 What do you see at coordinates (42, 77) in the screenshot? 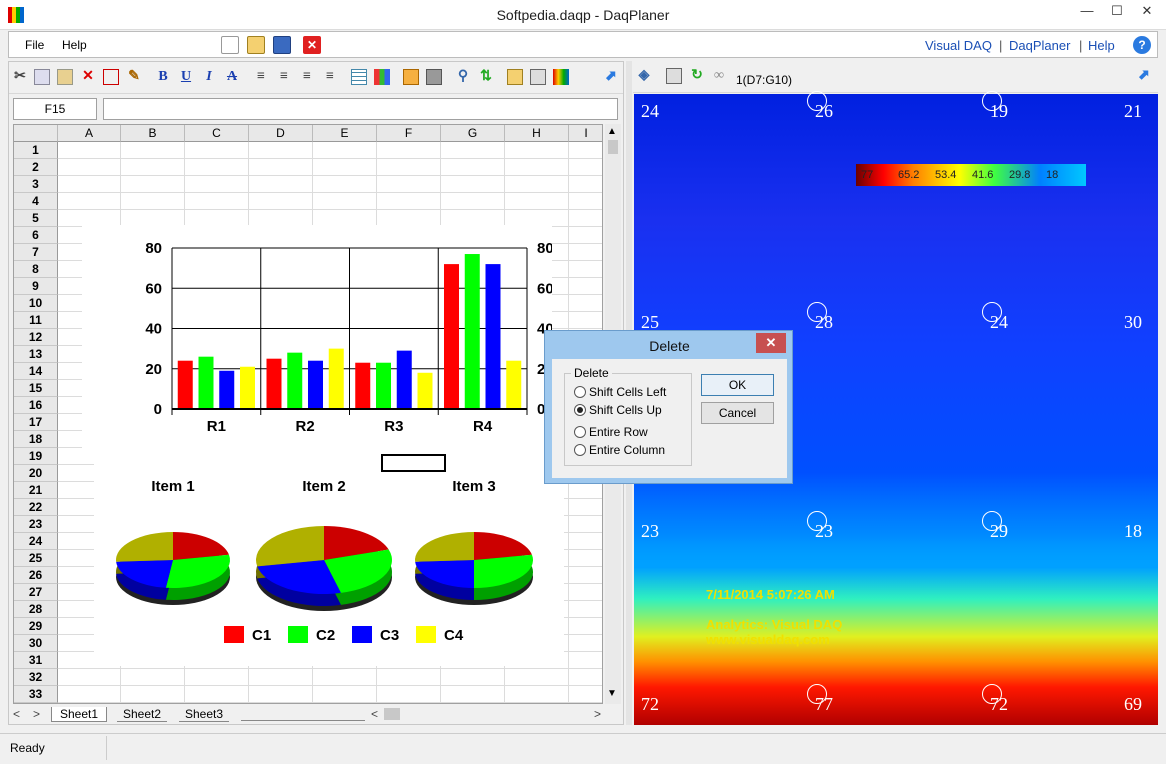
I see `copy-icon` at bounding box center [42, 77].